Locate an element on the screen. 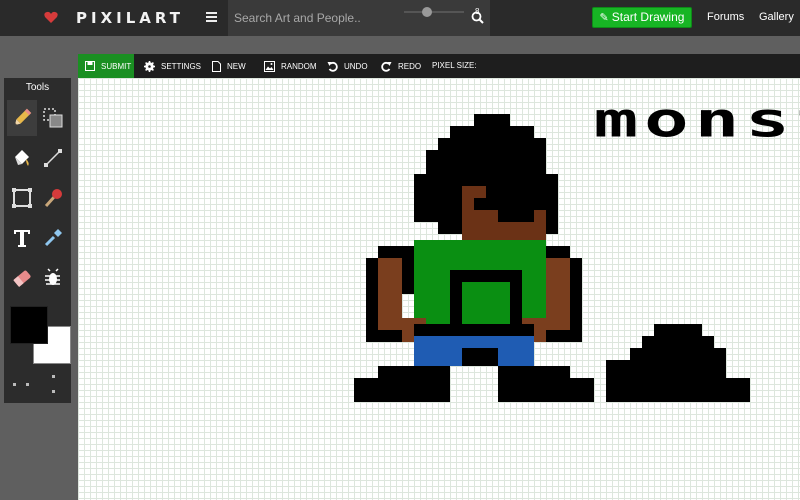 The width and height of the screenshot is (800, 500). pin-tool is located at coordinates (53, 198).